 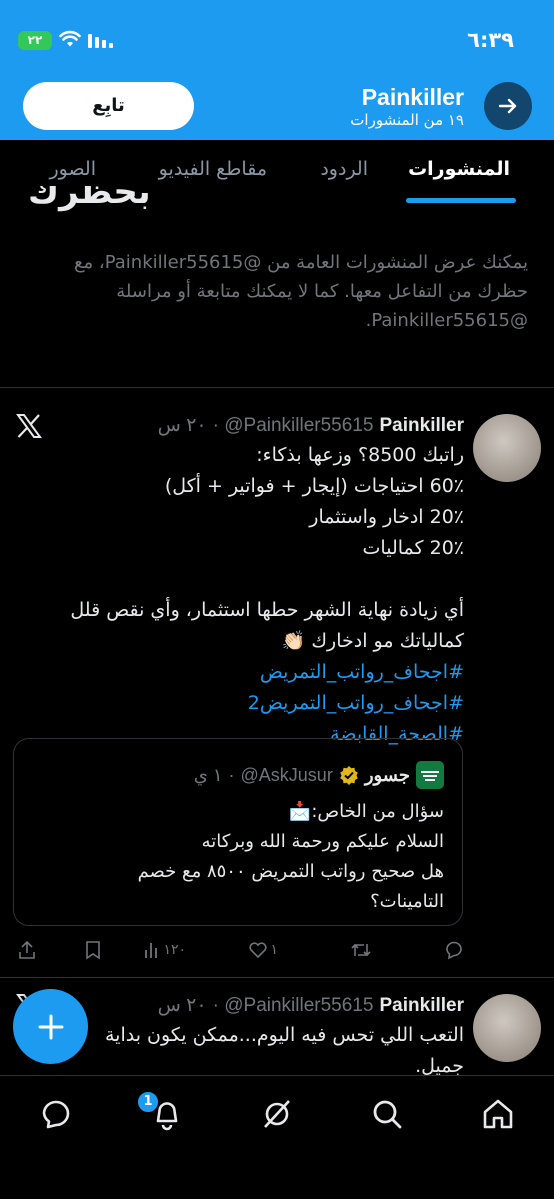 I want to click on quoted-author: جسور, so click(x=387, y=774).